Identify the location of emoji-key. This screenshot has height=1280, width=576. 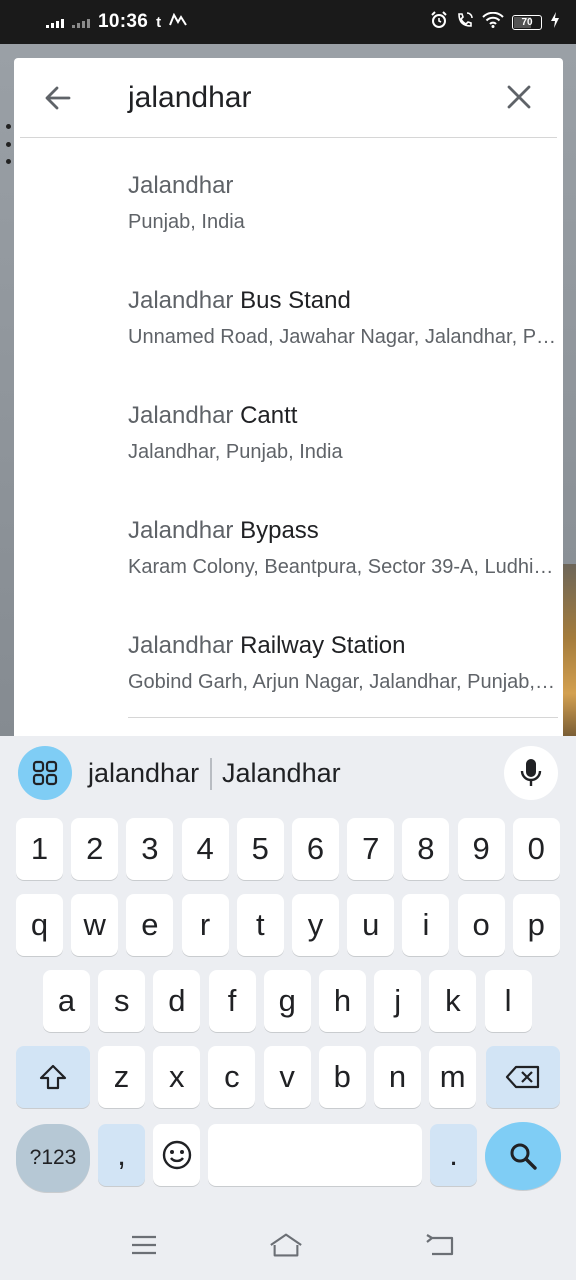
(176, 1155).